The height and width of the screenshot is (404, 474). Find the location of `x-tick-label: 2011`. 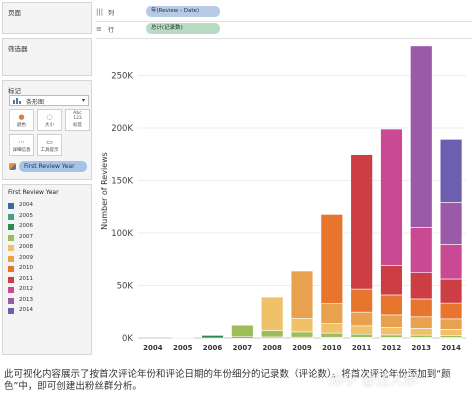

x-tick-label: 2011 is located at coordinates (362, 348).